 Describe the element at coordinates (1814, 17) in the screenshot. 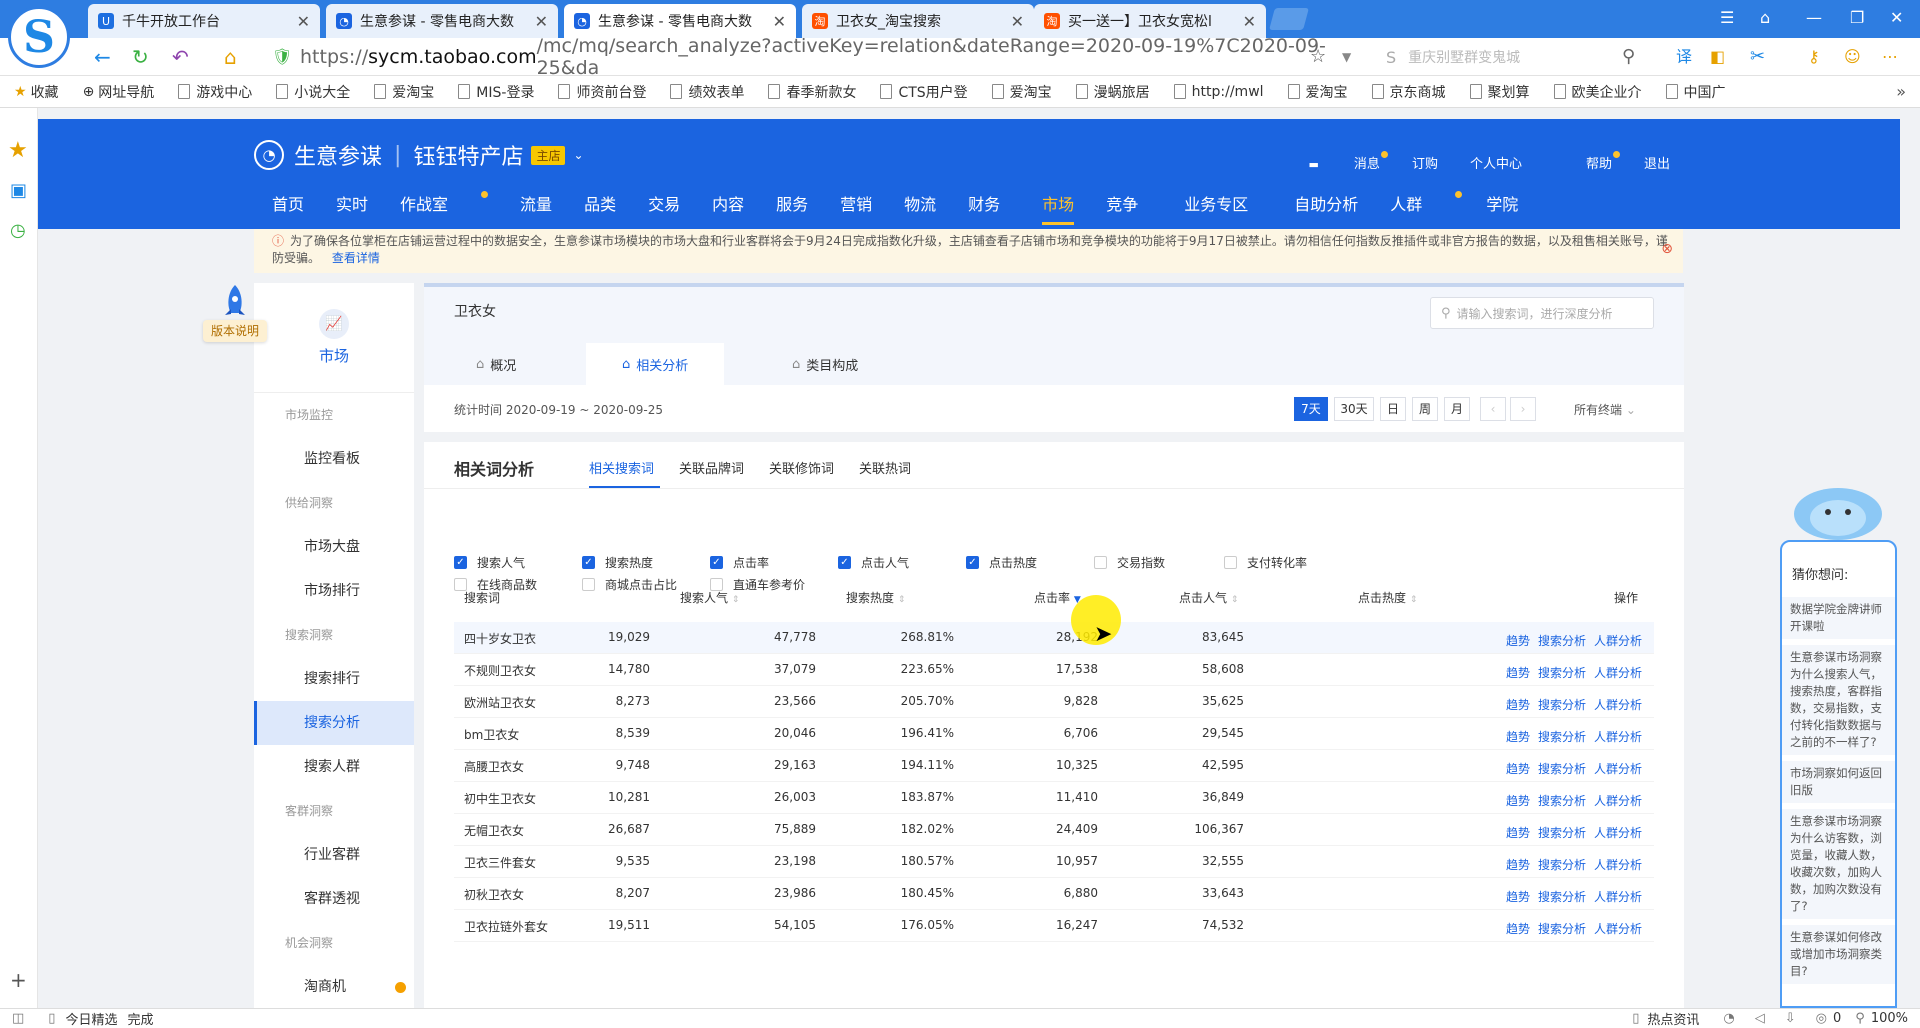

I see `minimize-icon: —` at that location.